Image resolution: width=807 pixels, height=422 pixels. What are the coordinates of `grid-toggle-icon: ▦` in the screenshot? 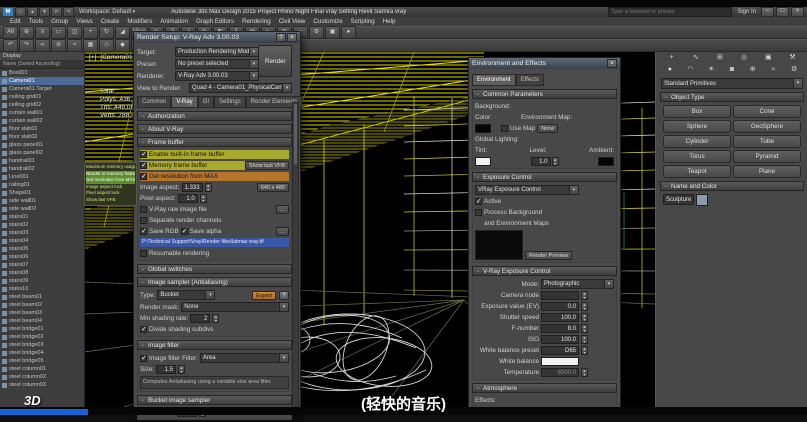 It's located at (90, 45).